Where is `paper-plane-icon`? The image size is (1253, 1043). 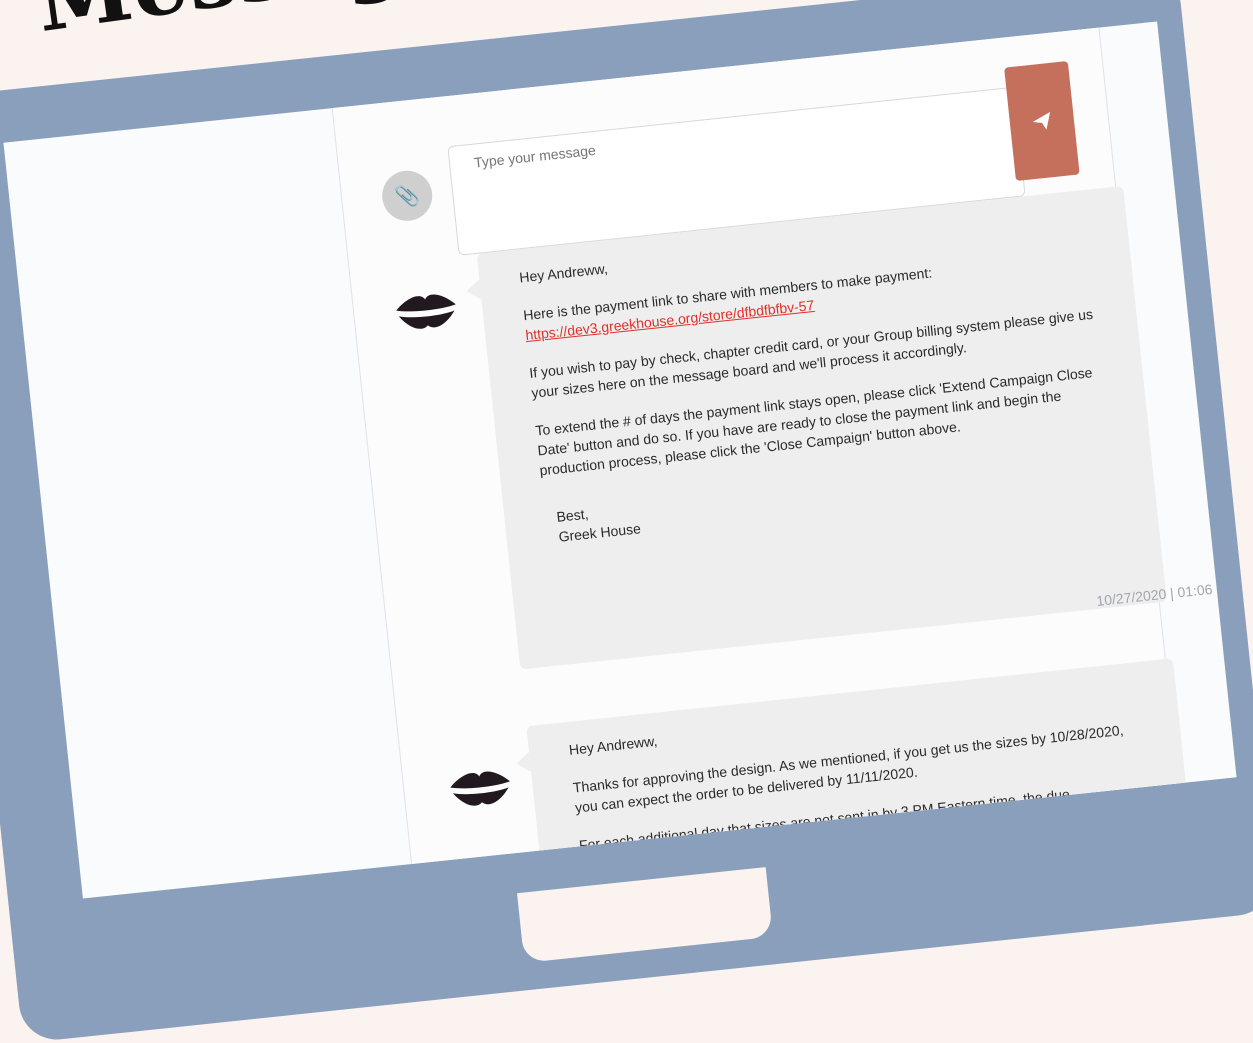
paper-plane-icon is located at coordinates (1041, 120).